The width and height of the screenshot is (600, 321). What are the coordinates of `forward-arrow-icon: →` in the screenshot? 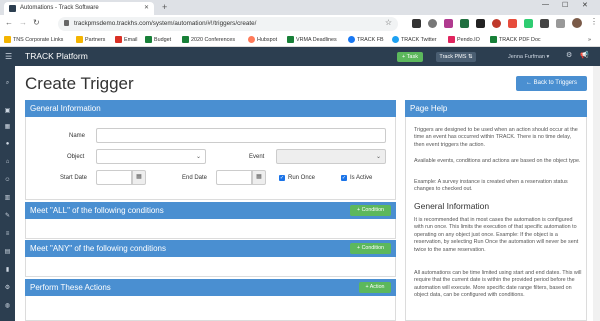 It's located at (23, 22).